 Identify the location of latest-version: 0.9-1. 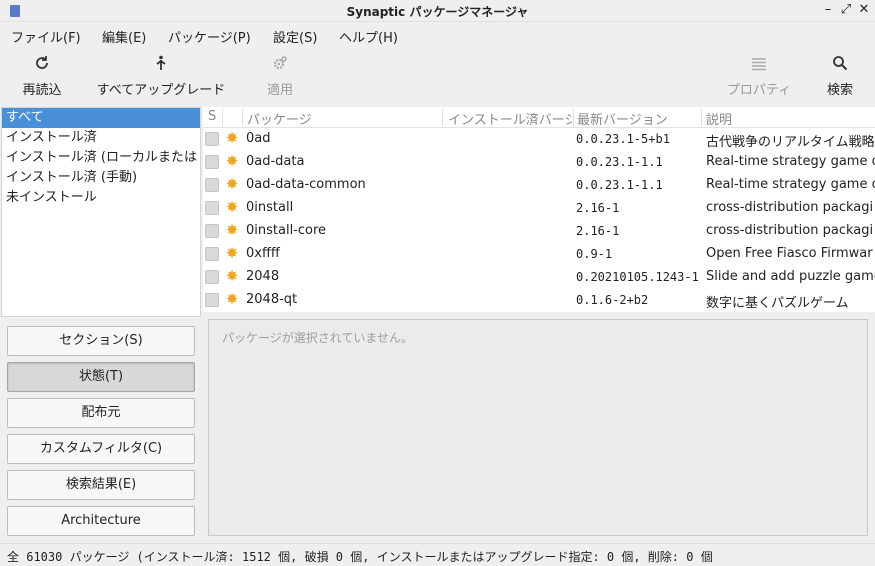
(594, 254).